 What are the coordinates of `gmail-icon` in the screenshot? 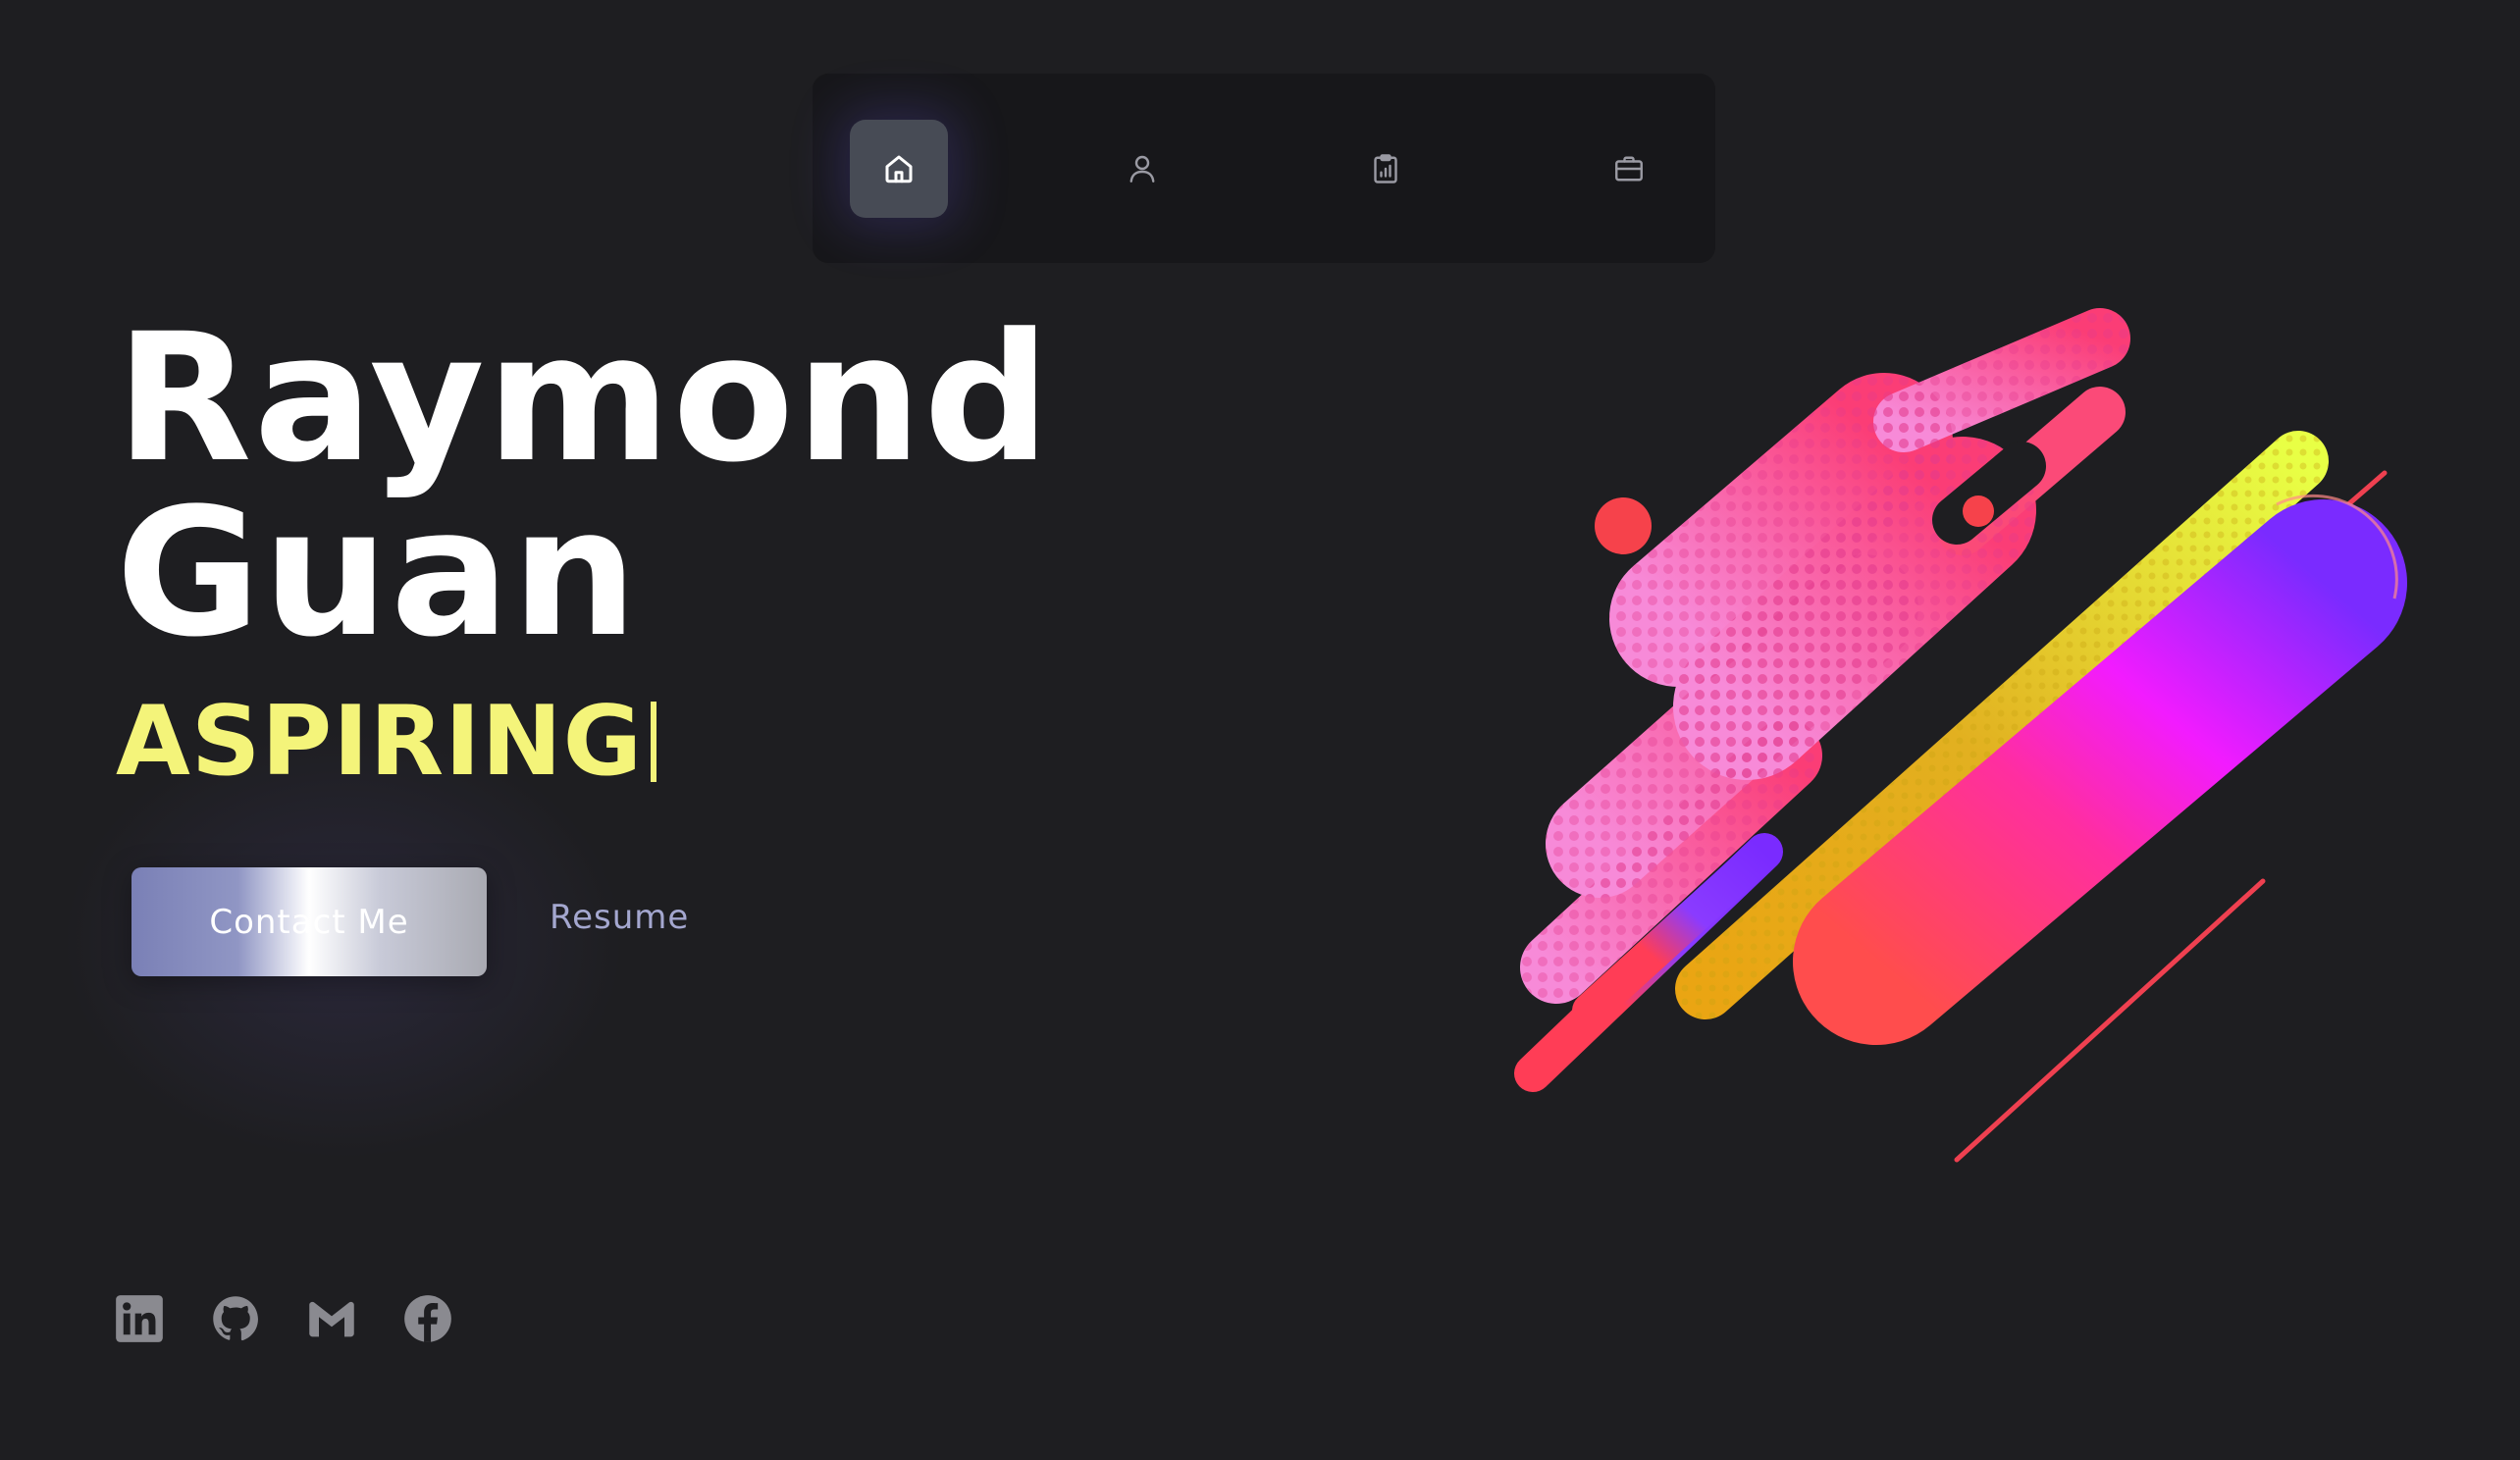 It's located at (331, 1319).